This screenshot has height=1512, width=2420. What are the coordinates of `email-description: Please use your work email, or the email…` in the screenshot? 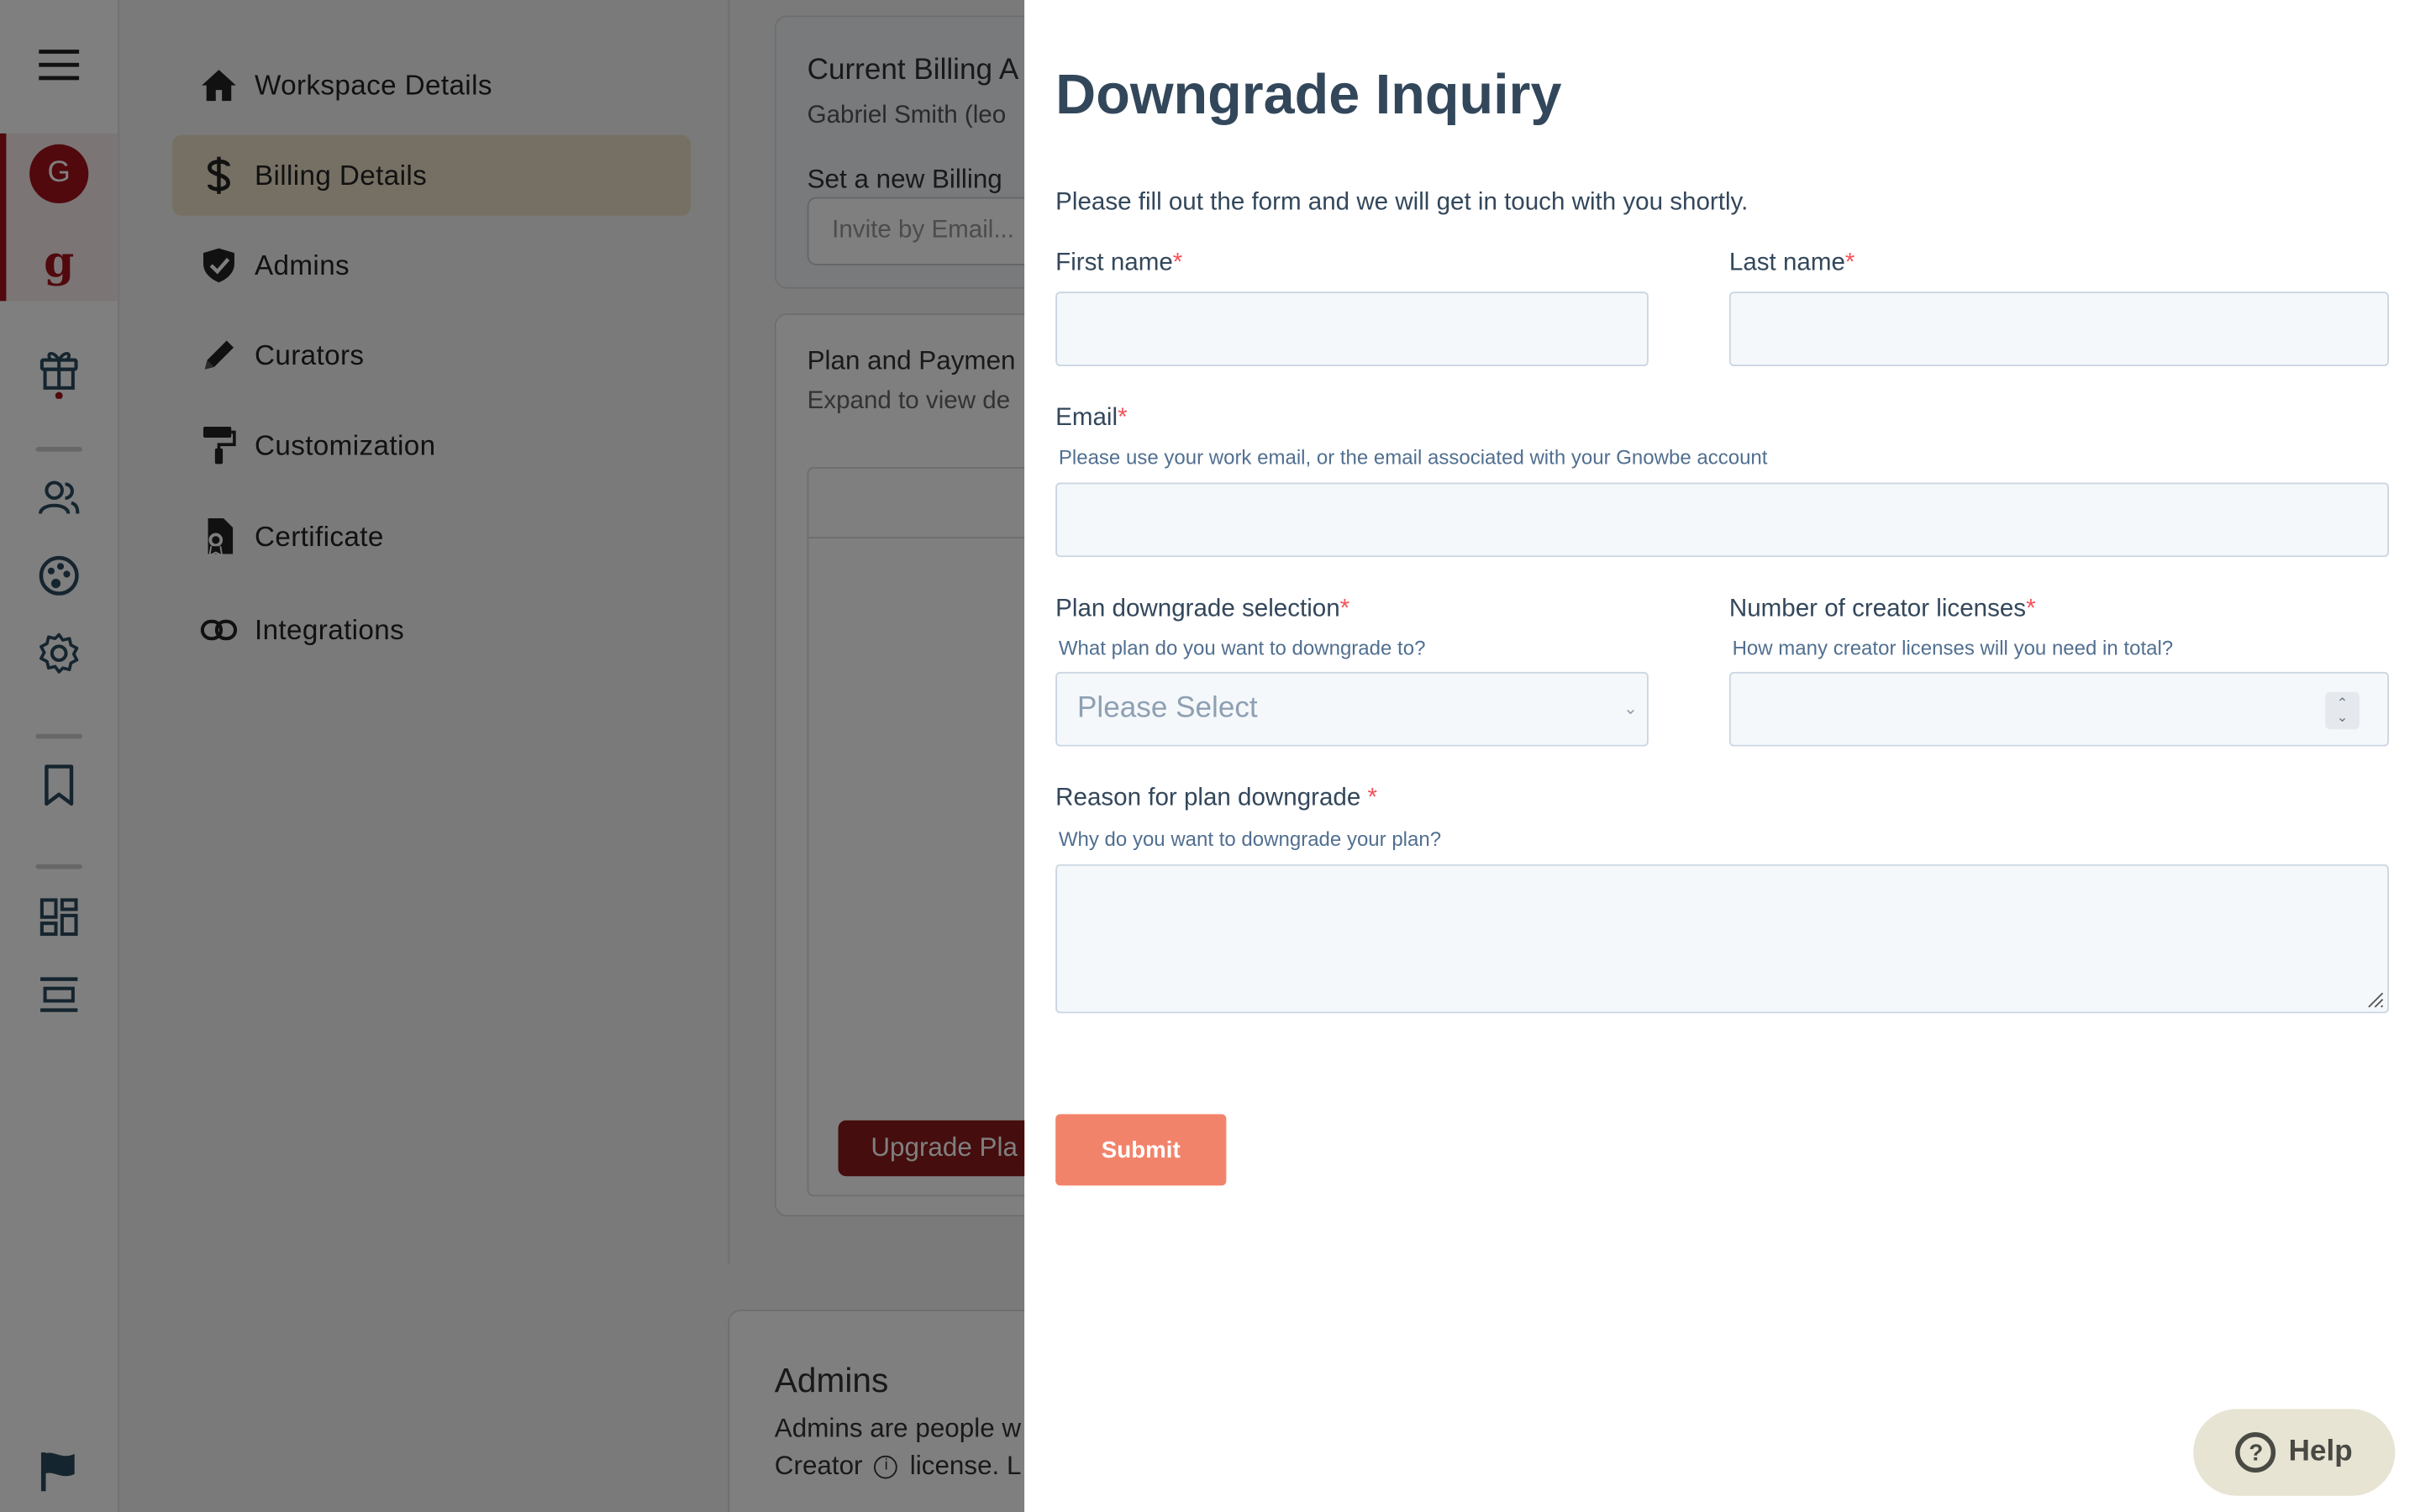 It's located at (1413, 457).